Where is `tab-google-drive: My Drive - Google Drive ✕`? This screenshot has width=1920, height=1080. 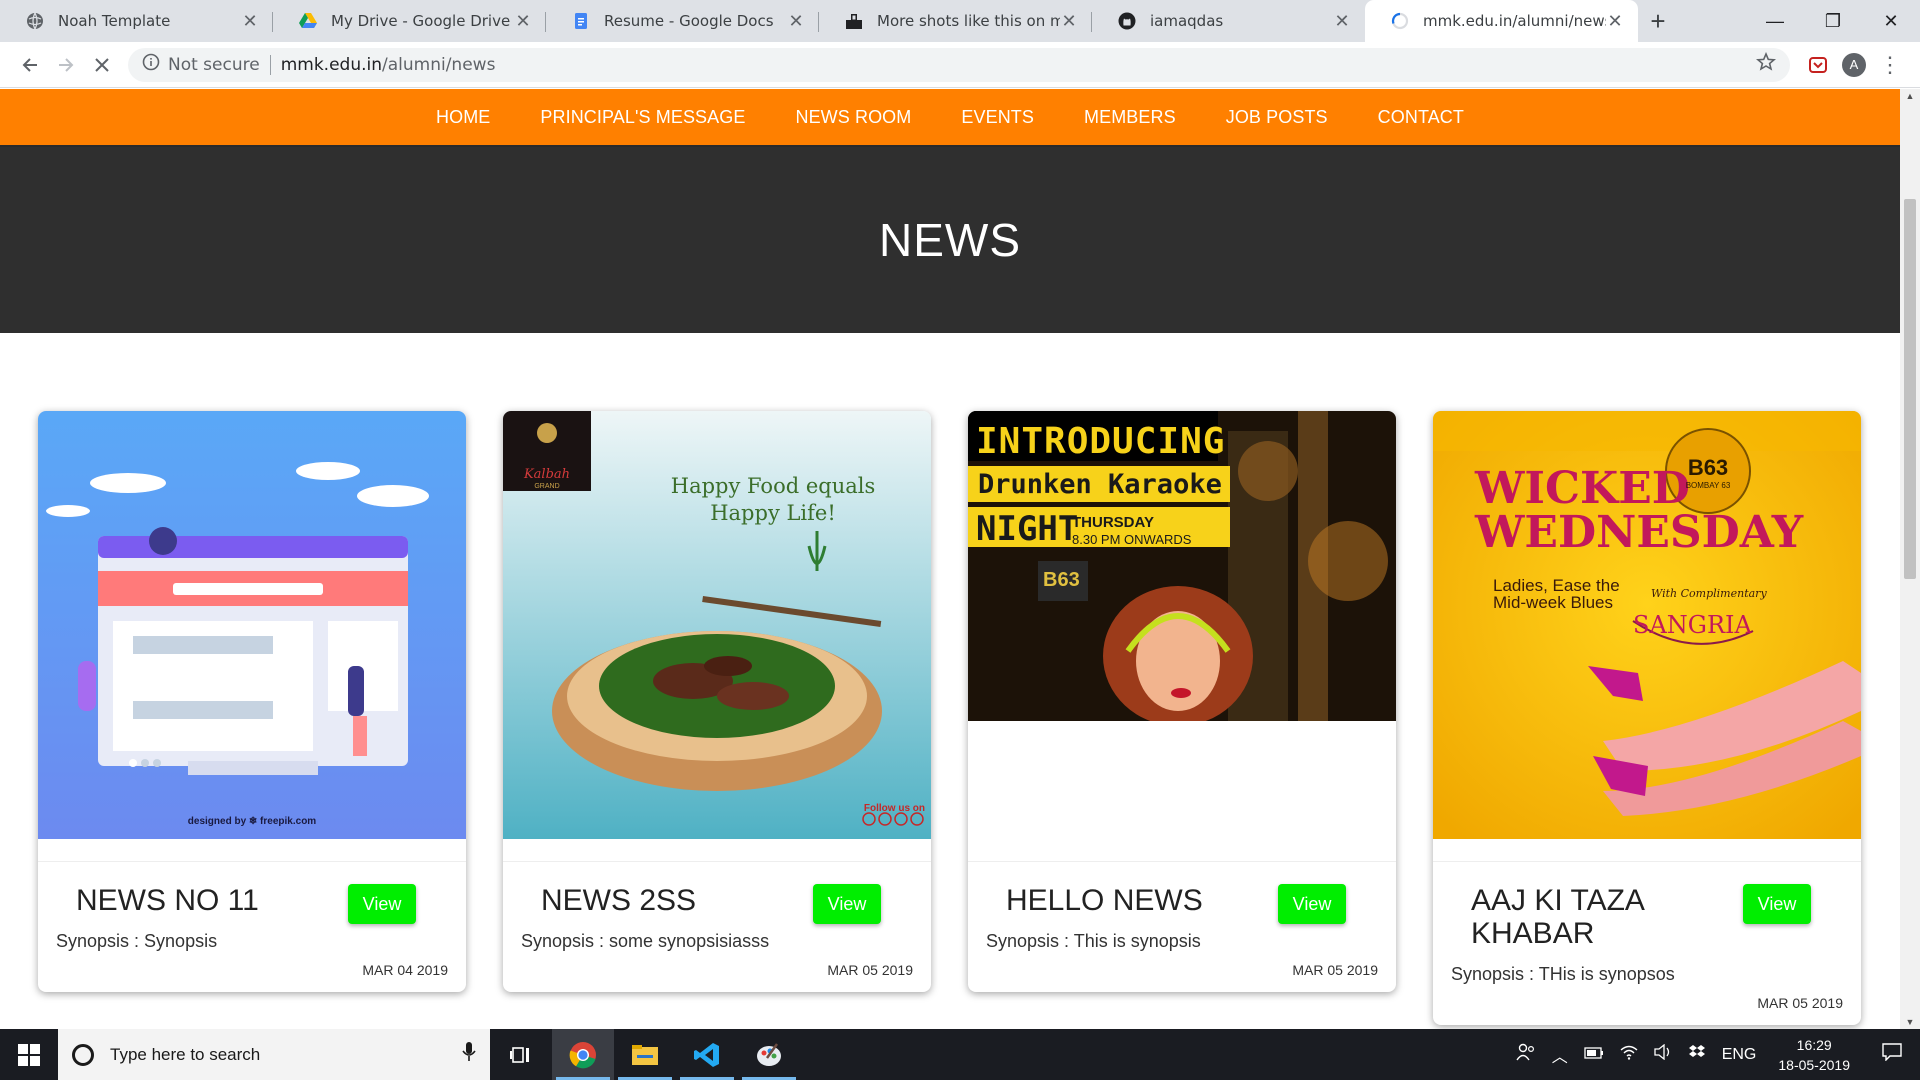 tab-google-drive: My Drive - Google Drive ✕ is located at coordinates (409, 21).